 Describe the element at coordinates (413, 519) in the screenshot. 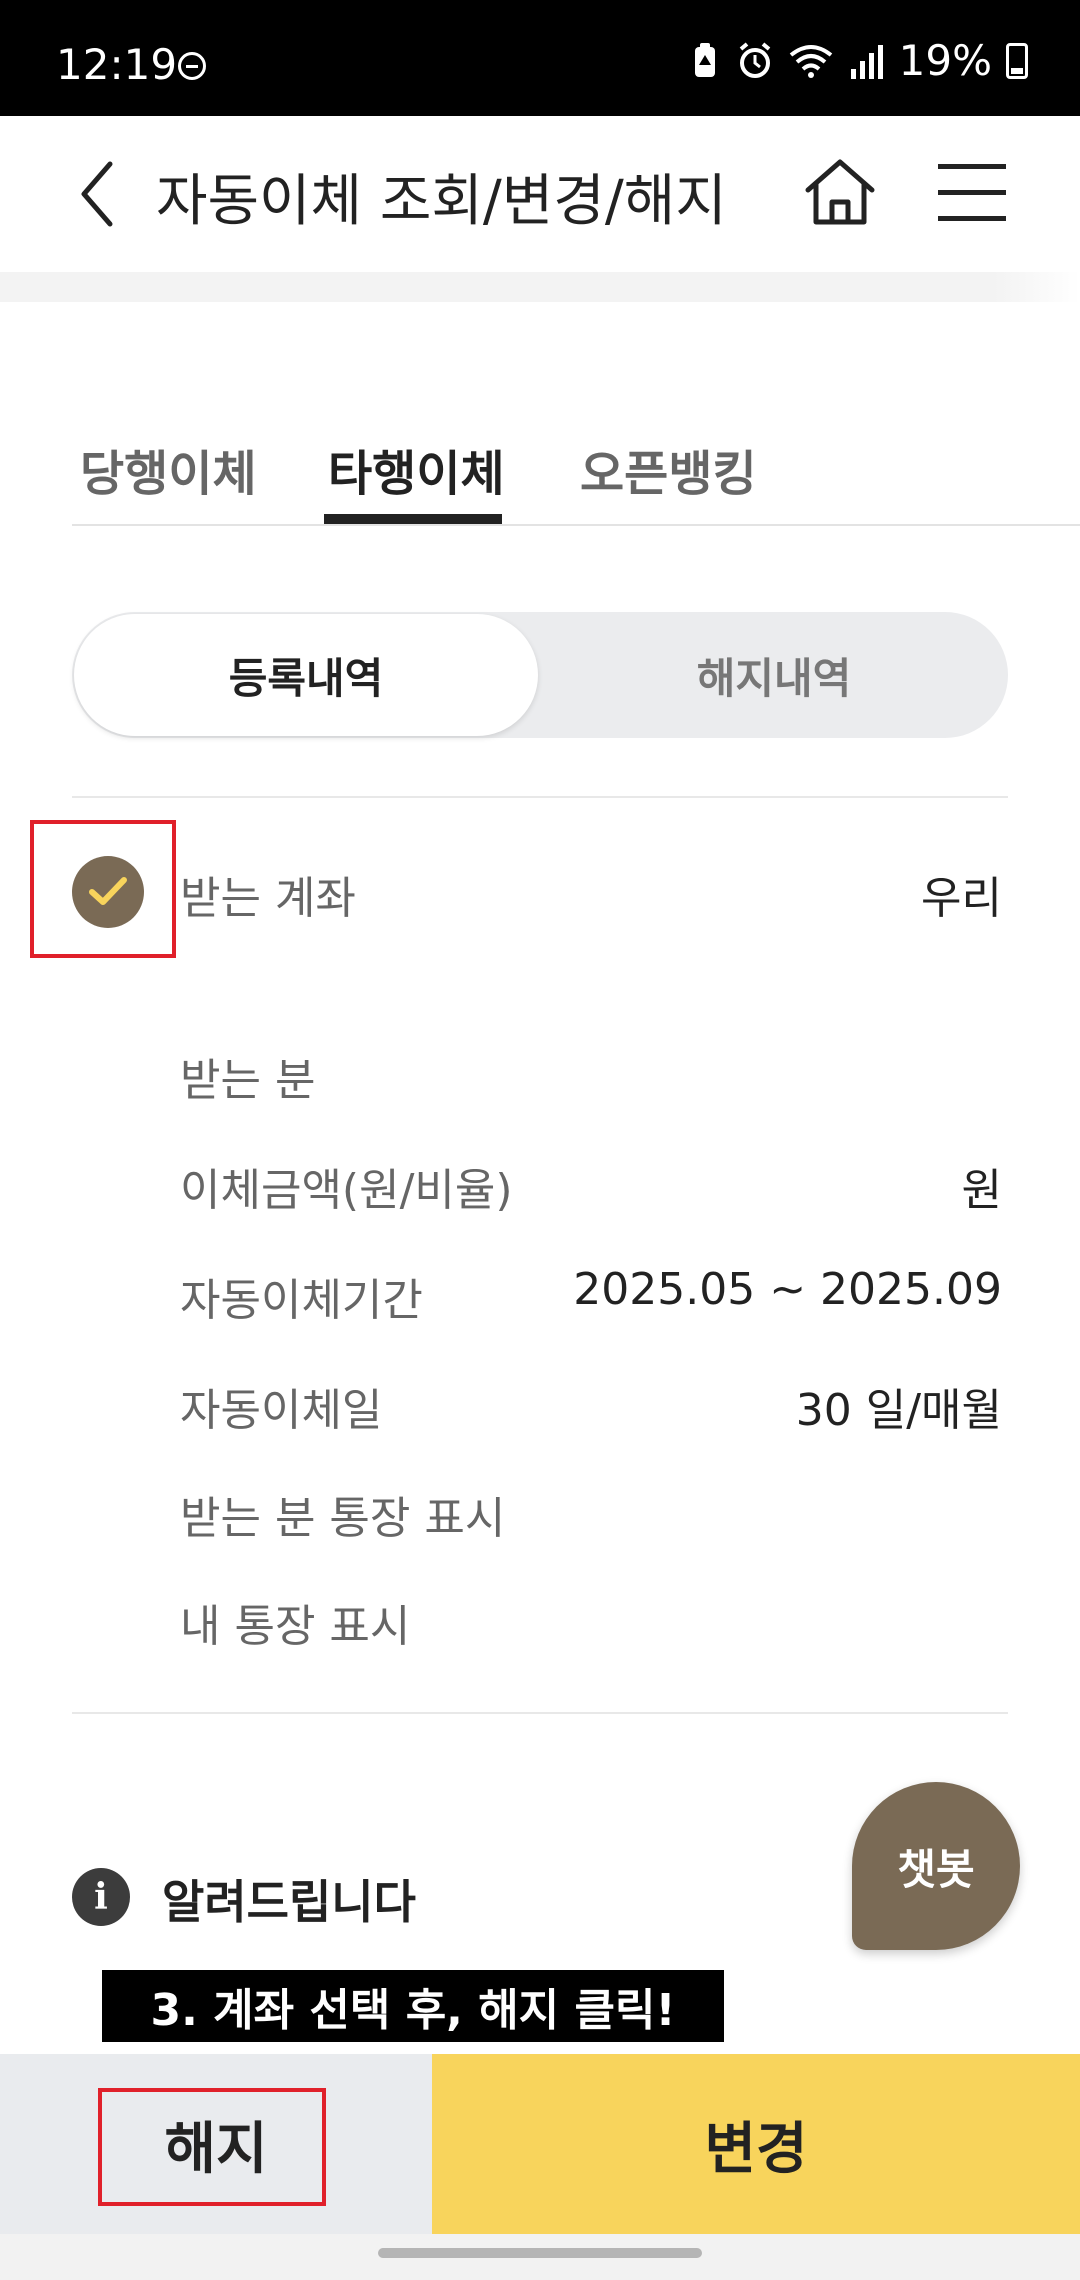

I see `active-tab-indicator` at that location.